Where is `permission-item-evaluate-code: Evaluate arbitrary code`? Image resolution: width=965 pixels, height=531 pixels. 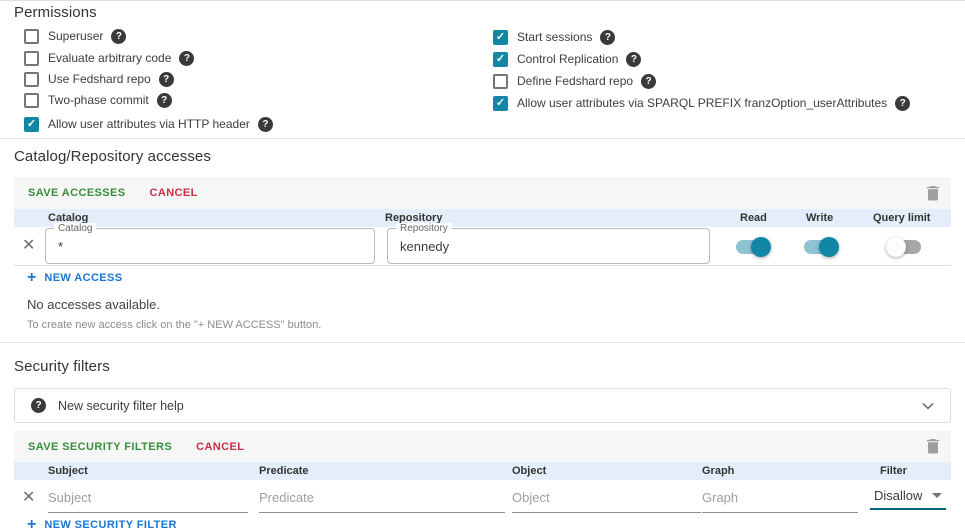
permission-item-evaluate-code: Evaluate arbitrary code is located at coordinates (109, 58).